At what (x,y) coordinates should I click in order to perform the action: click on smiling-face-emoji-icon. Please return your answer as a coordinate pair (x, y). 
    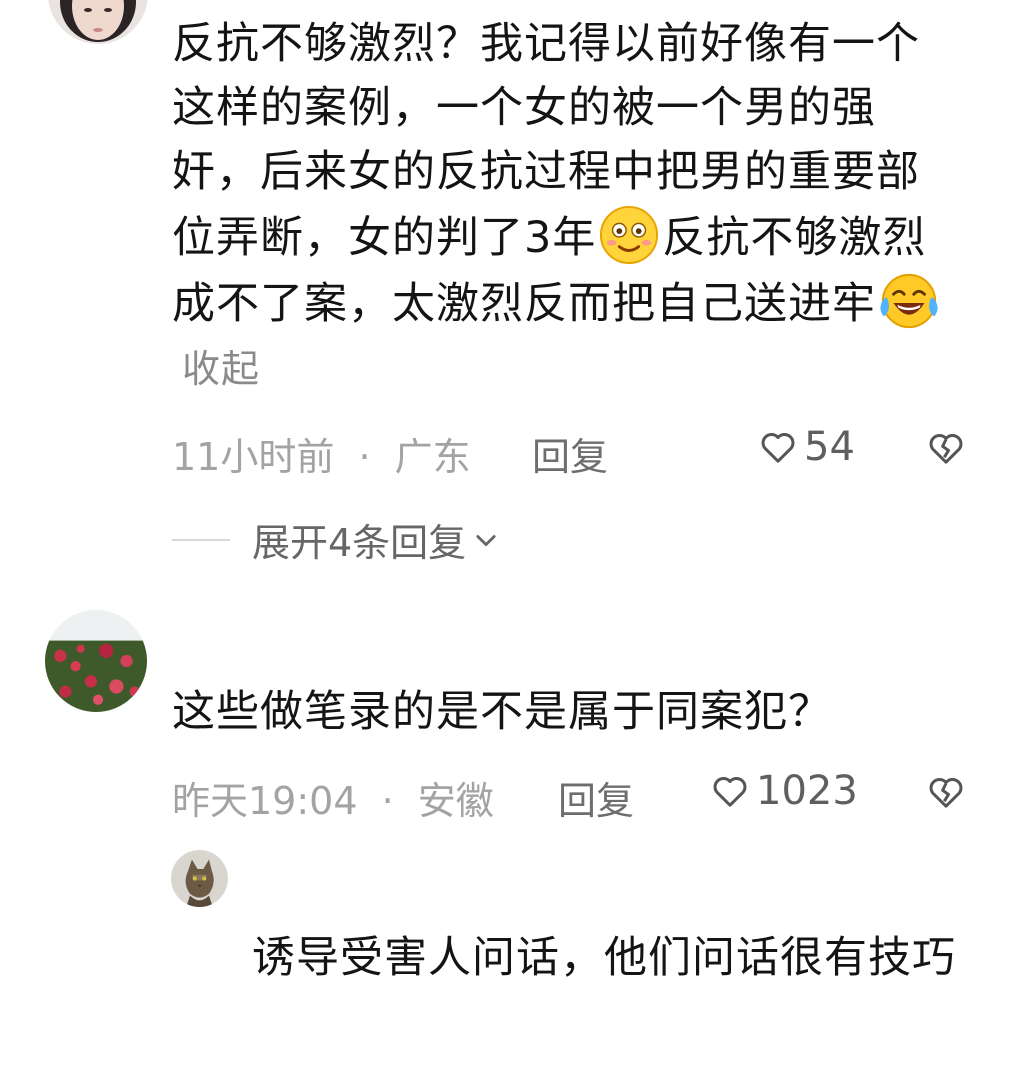
    Looking at the image, I should click on (629, 235).